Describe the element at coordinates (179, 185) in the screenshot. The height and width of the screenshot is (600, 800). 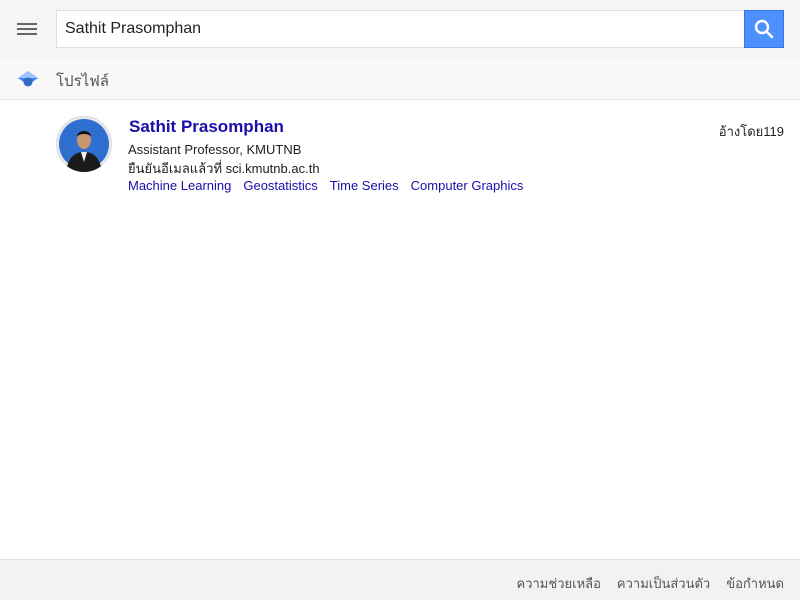
I see `interest-link: Machine Learning` at that location.